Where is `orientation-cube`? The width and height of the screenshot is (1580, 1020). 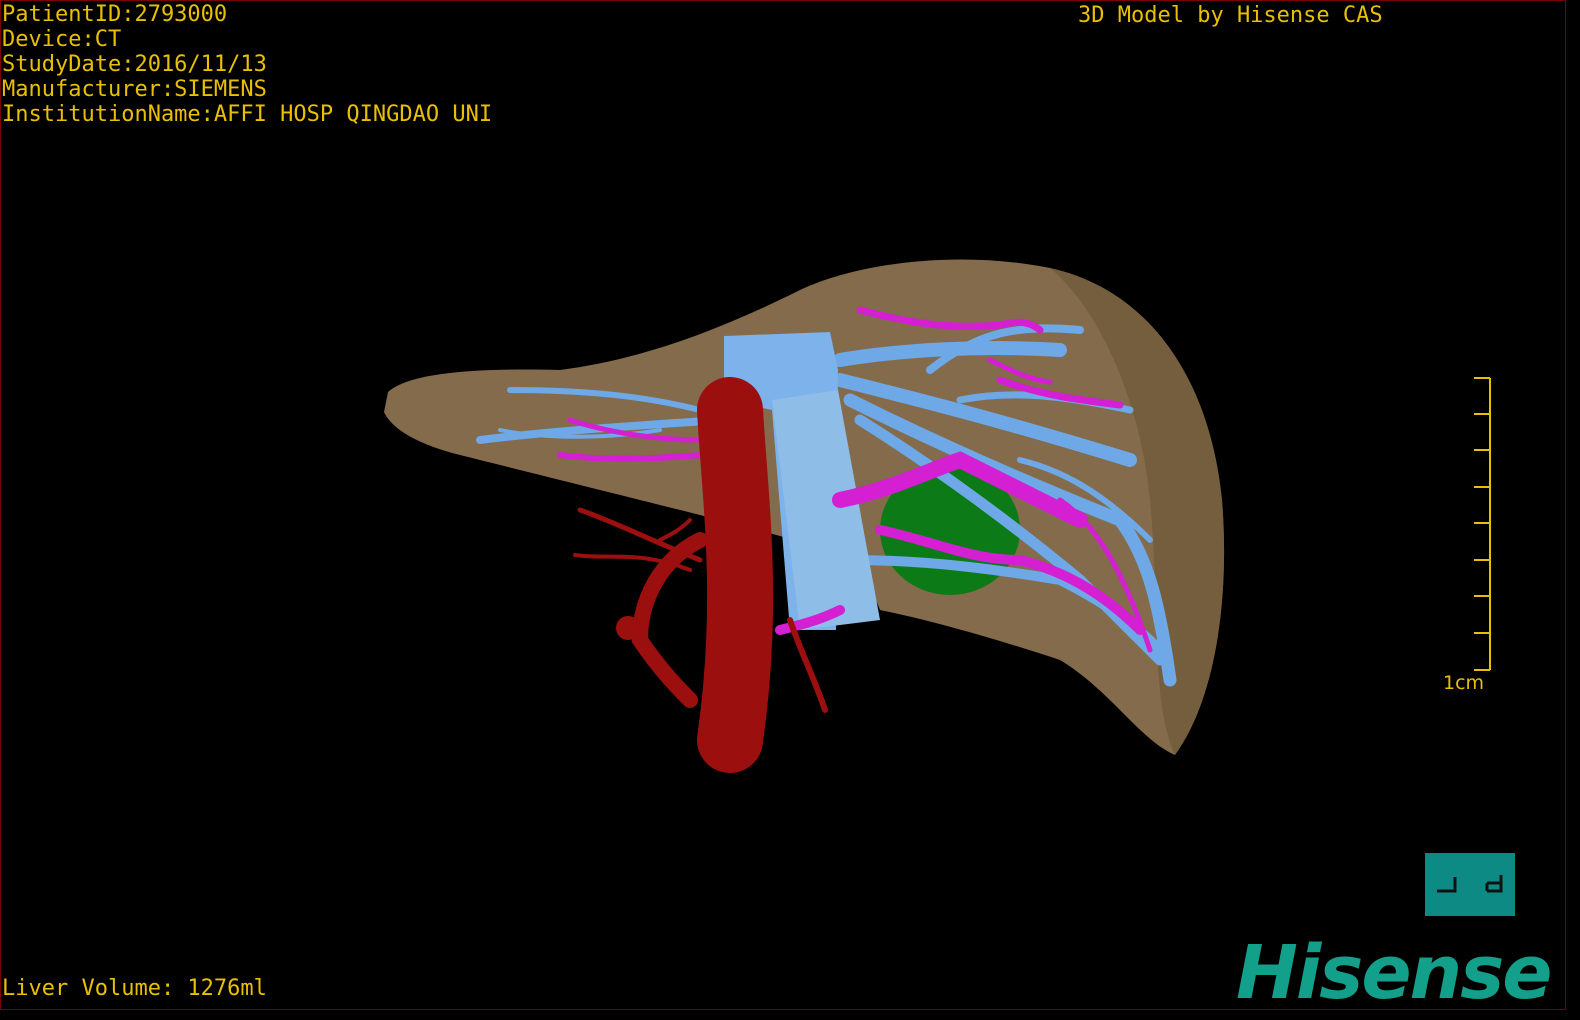 orientation-cube is located at coordinates (1470, 884).